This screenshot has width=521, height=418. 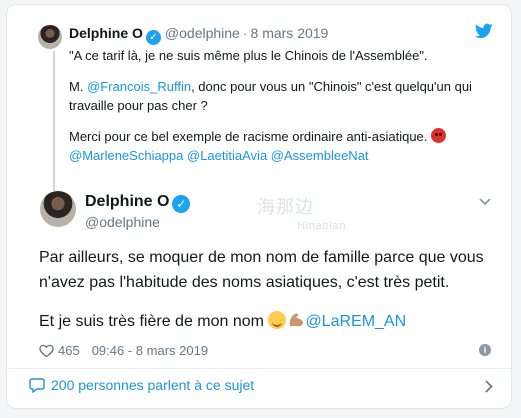 What do you see at coordinates (127, 201) in the screenshot?
I see `main-author-name: Delphine O` at bounding box center [127, 201].